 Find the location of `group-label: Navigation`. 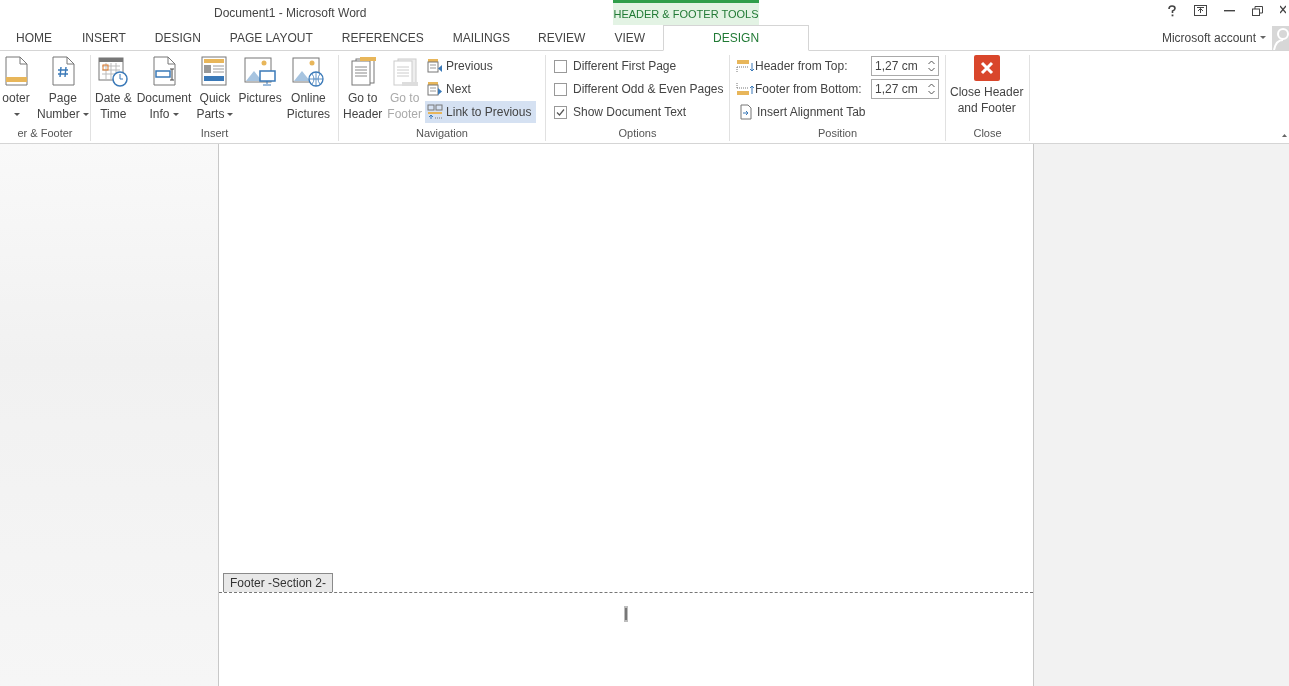

group-label: Navigation is located at coordinates (442, 133).